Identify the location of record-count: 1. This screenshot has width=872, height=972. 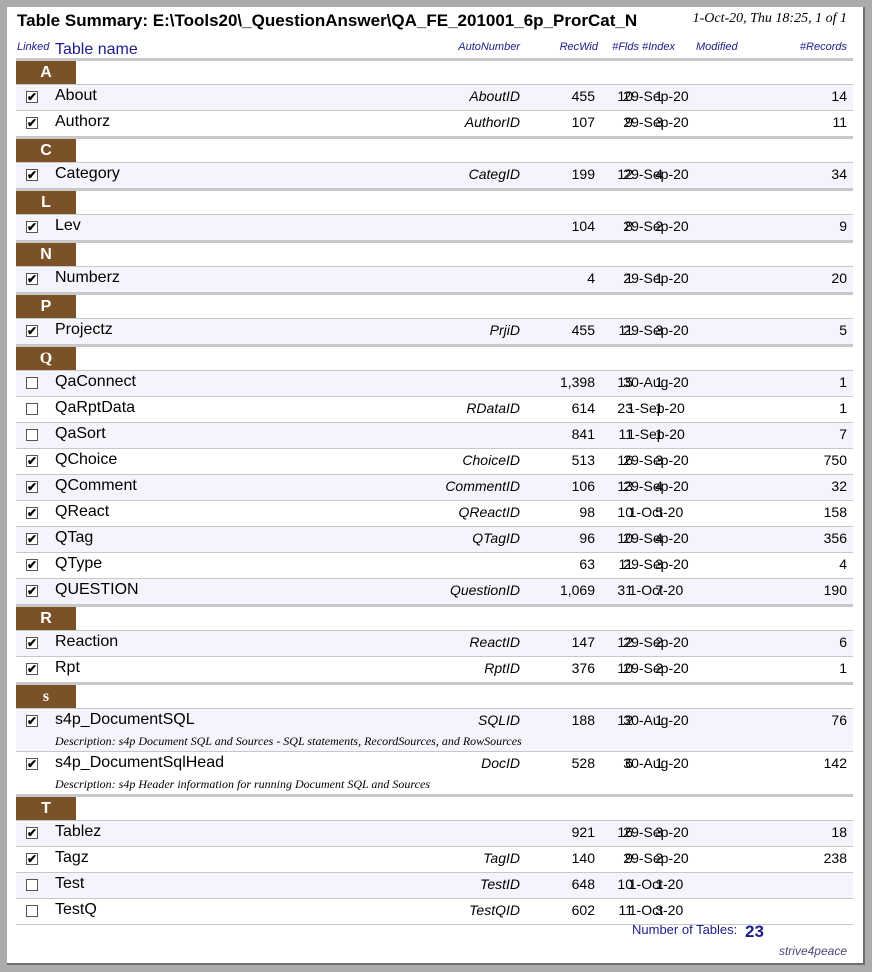
(843, 668).